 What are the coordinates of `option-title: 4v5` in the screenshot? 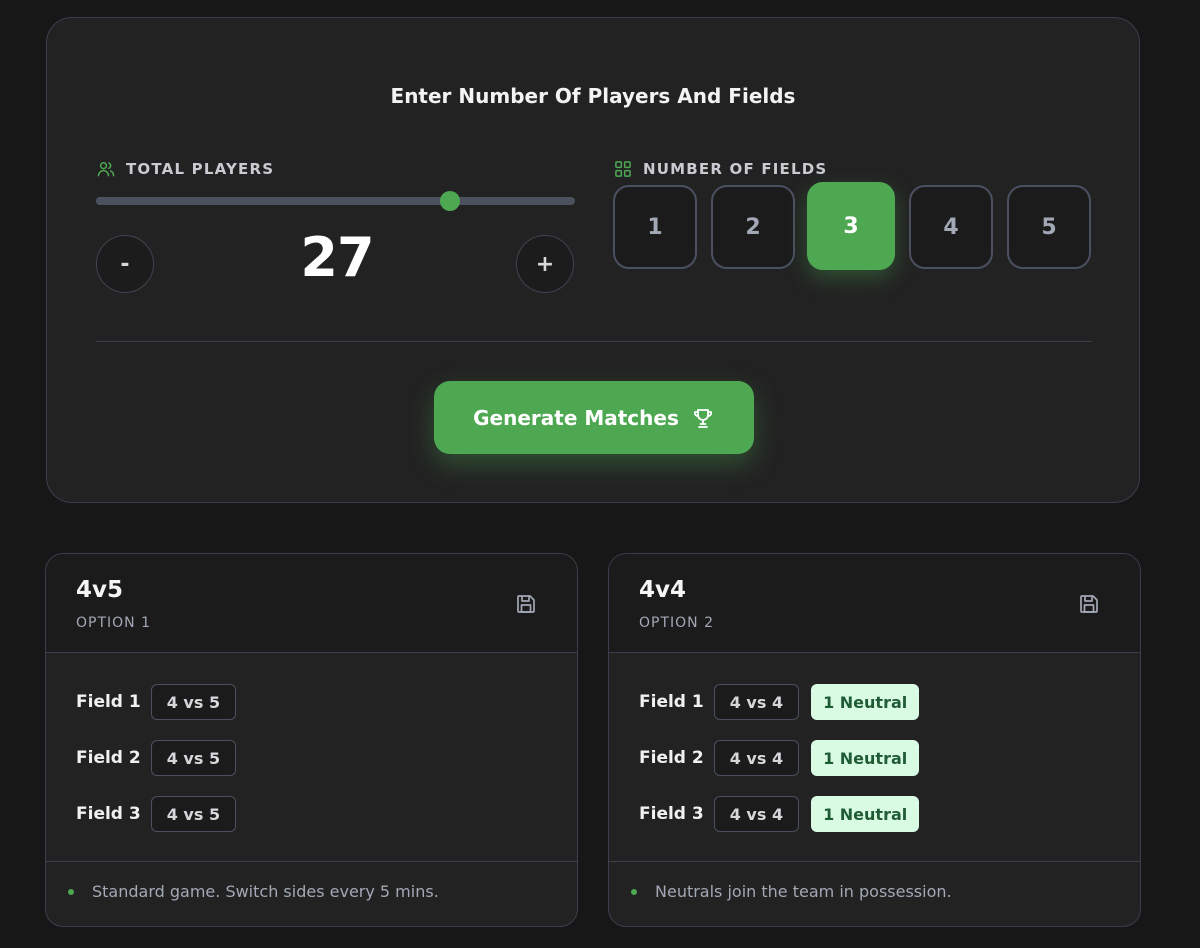 It's located at (99, 590).